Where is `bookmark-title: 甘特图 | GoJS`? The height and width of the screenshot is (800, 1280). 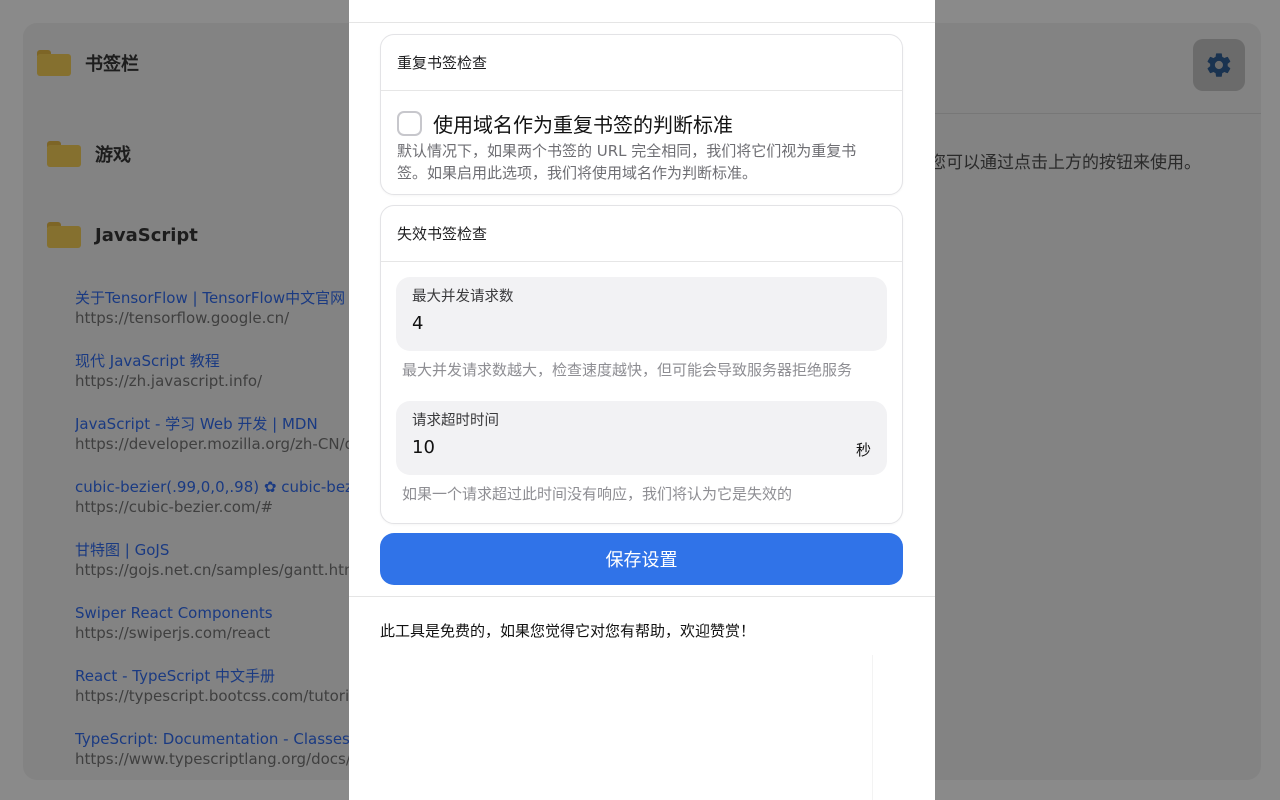
bookmark-title: 甘特图 | GoJS is located at coordinates (122, 550).